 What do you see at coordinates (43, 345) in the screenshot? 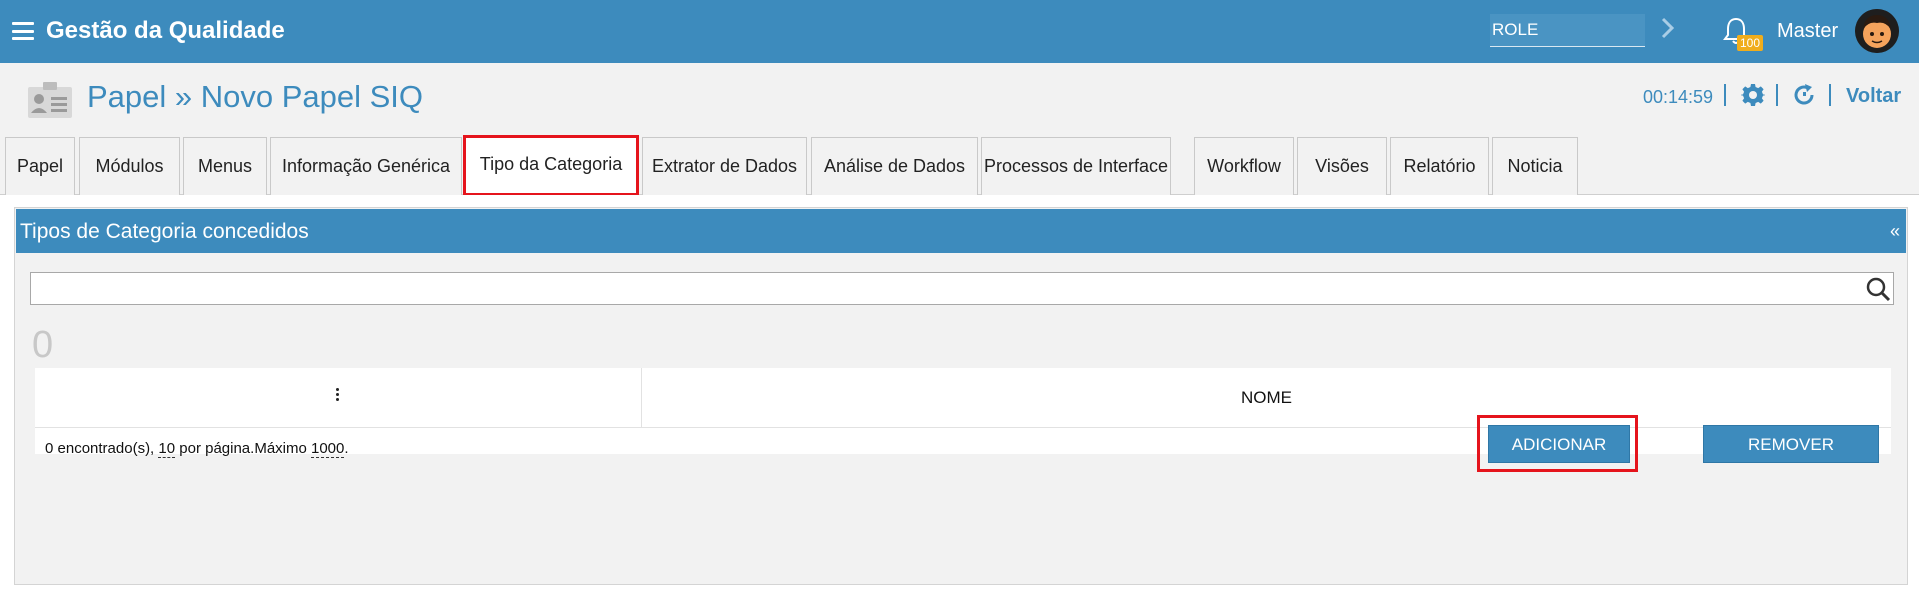
I see `result-count: 0` at bounding box center [43, 345].